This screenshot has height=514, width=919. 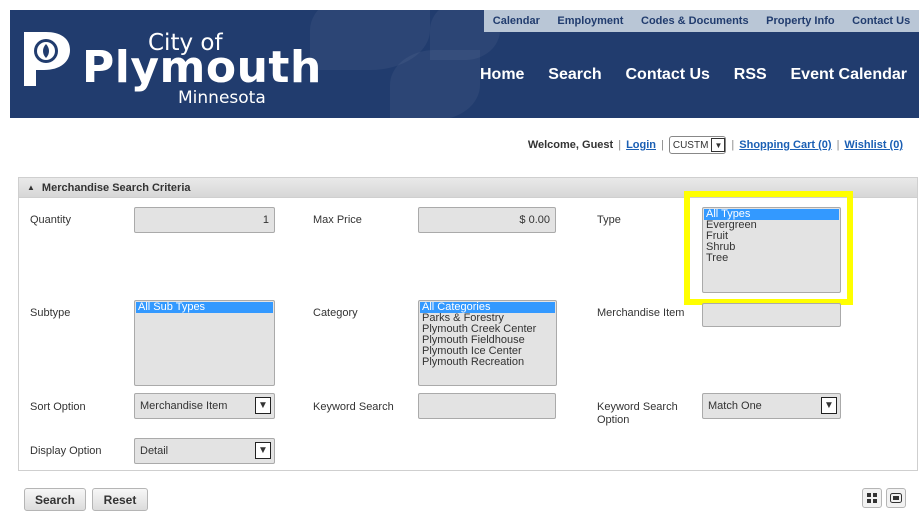 What do you see at coordinates (116, 187) in the screenshot?
I see `panel-title: Merchandise Search Criteria` at bounding box center [116, 187].